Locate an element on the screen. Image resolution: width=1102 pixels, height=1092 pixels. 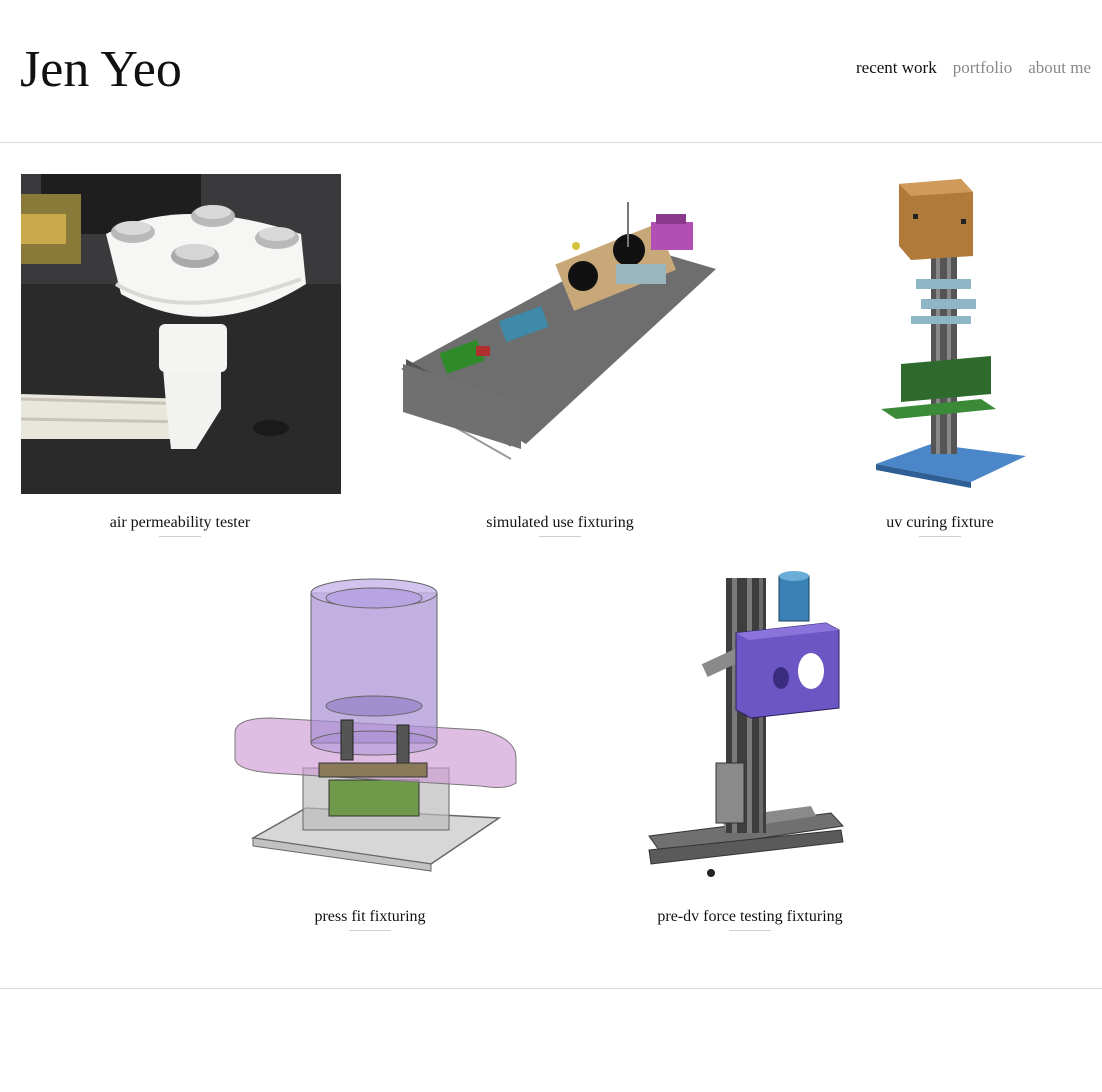
press-fit-fixturing-render is located at coordinates (375, 725).